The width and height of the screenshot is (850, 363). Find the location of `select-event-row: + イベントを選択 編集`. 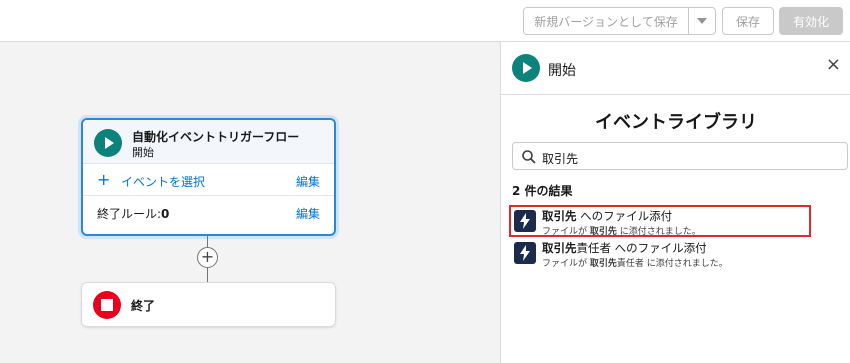

select-event-row: + イベントを選択 編集 is located at coordinates (208, 180).